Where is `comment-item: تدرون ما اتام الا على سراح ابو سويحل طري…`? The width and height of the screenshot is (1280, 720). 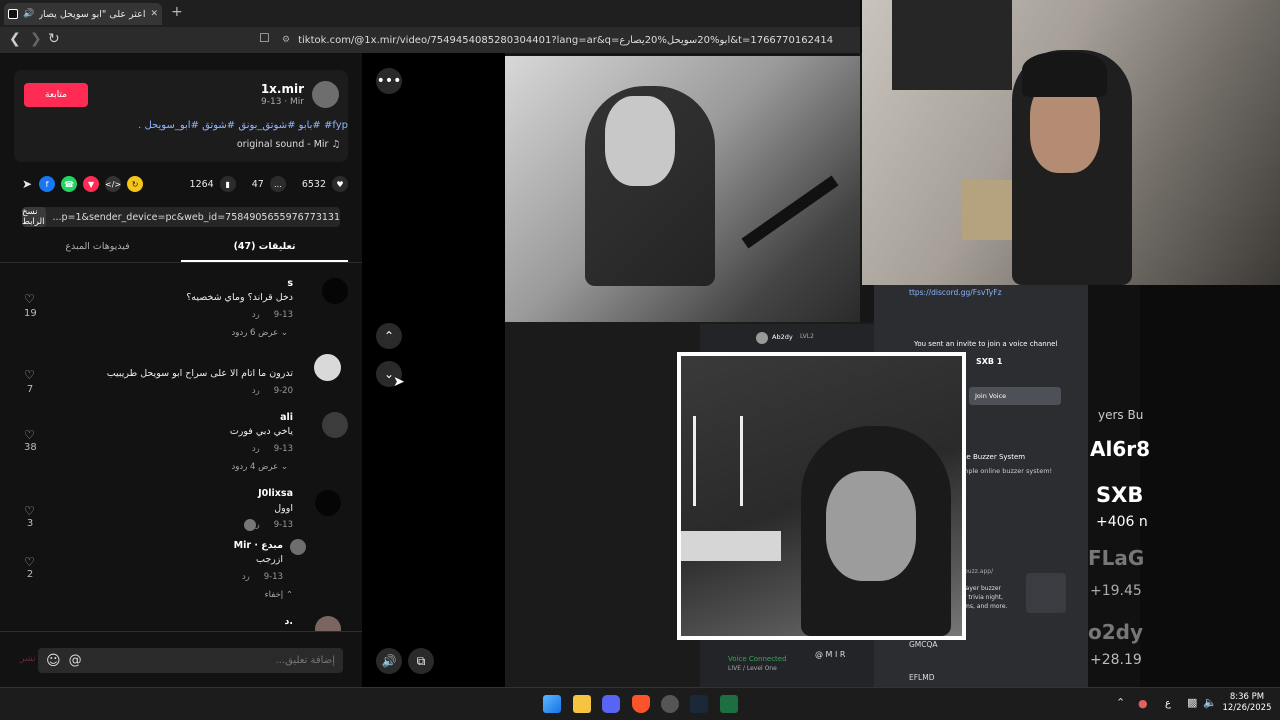 comment-item: تدرون ما اتام الا على سراح ابو سويحل طري… is located at coordinates (181, 376).